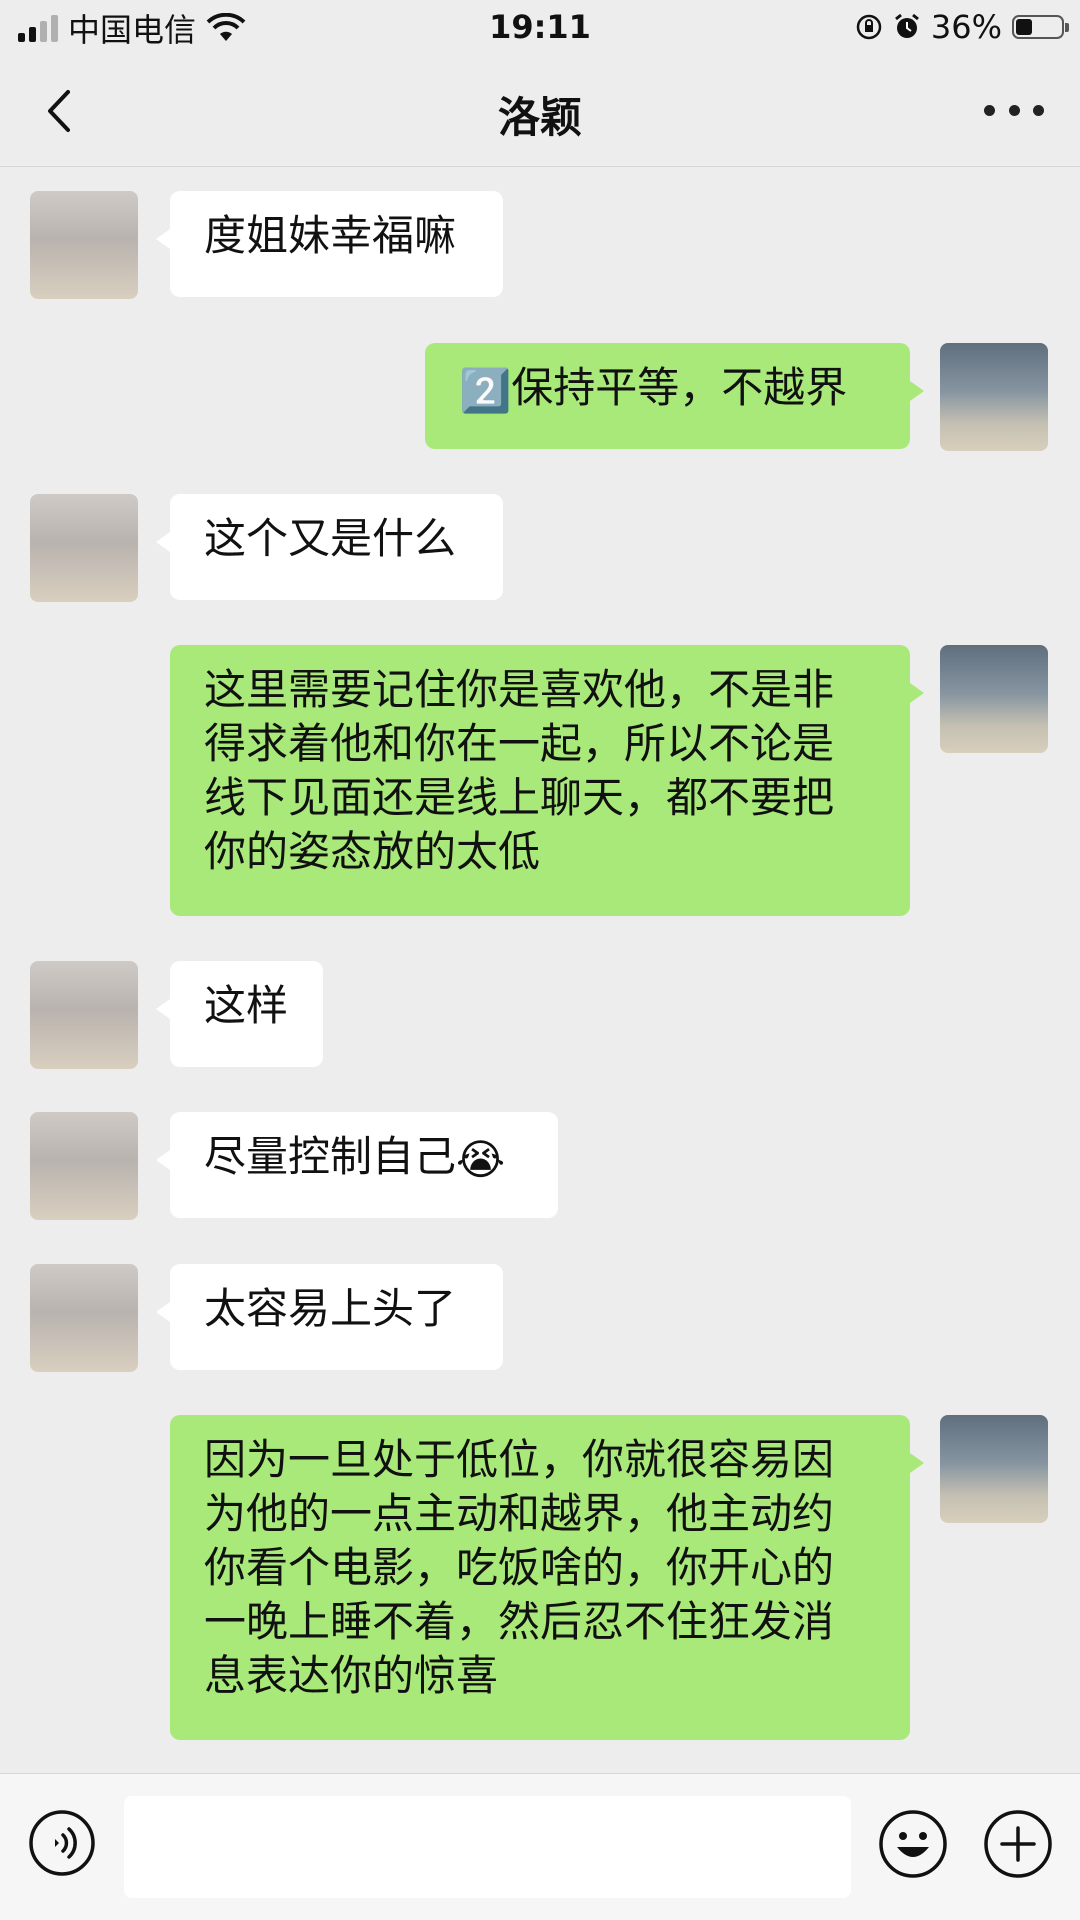  I want to click on input-bar, so click(540, 1846).